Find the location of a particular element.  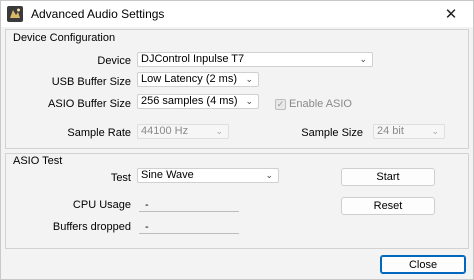

device-configuration-title: Device Configuration is located at coordinates (64, 38).